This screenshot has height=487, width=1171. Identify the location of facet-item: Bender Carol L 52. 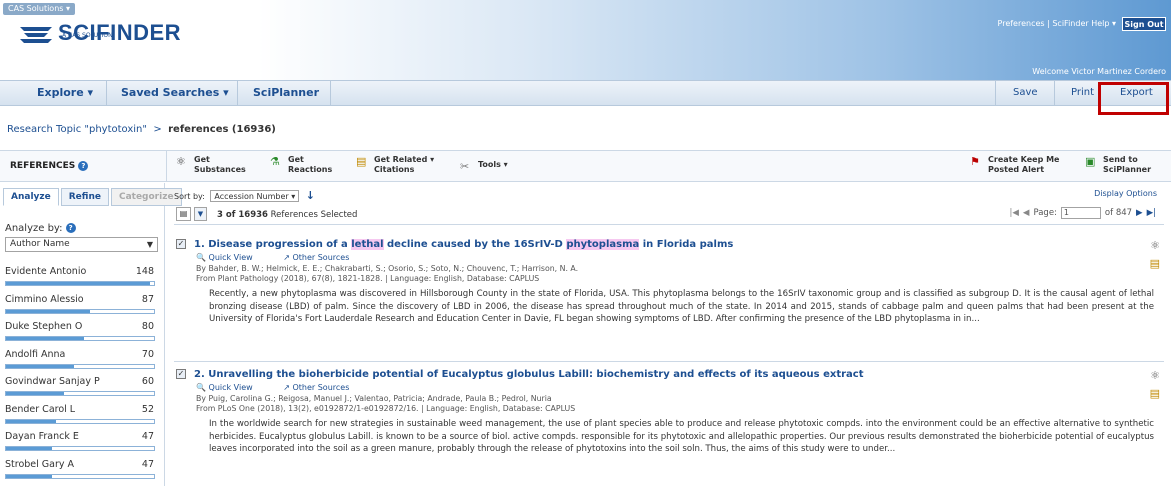
(81, 418).